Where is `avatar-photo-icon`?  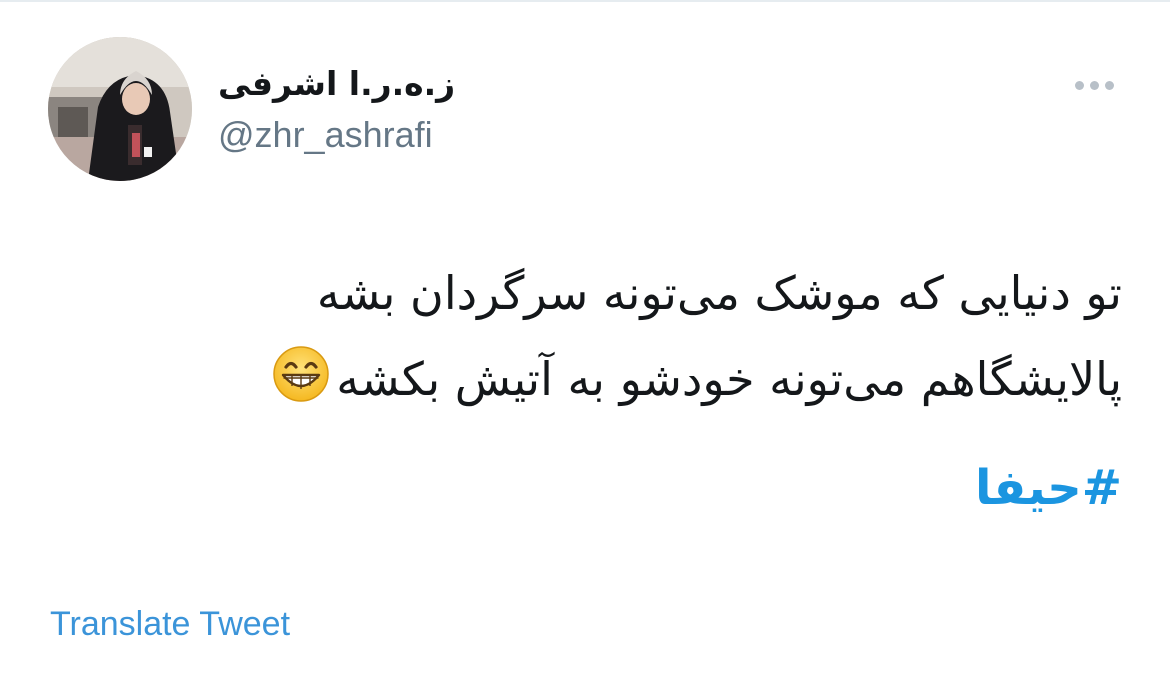 avatar-photo-icon is located at coordinates (120, 109).